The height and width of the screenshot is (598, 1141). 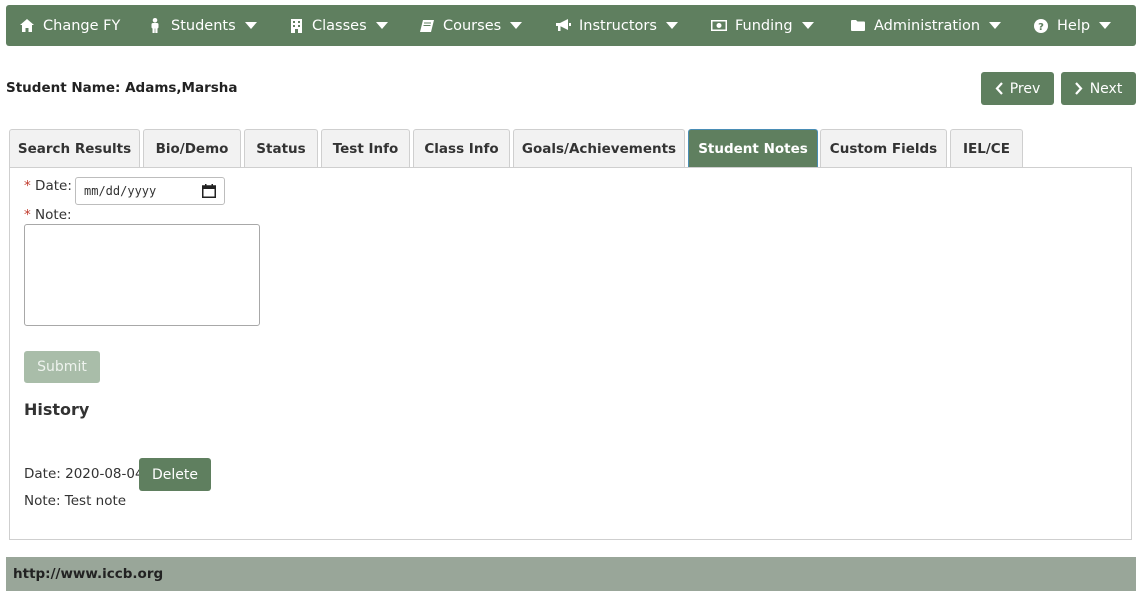 I want to click on tab-label: IEL/CE, so click(x=986, y=149).